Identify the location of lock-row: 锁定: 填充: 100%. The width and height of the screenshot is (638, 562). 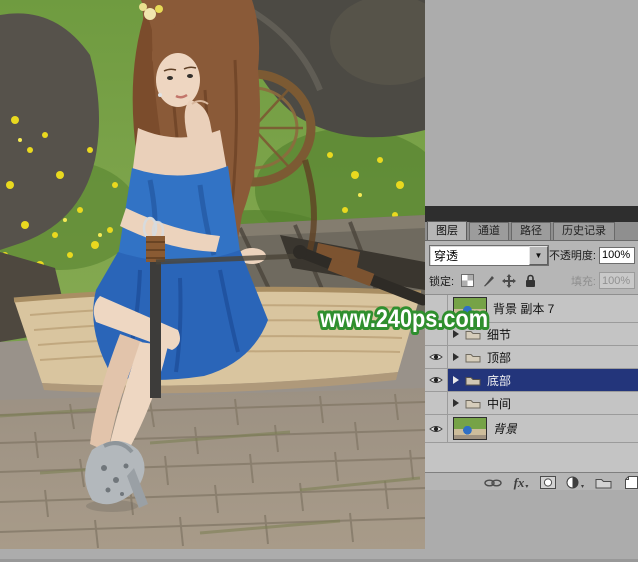
(531, 281).